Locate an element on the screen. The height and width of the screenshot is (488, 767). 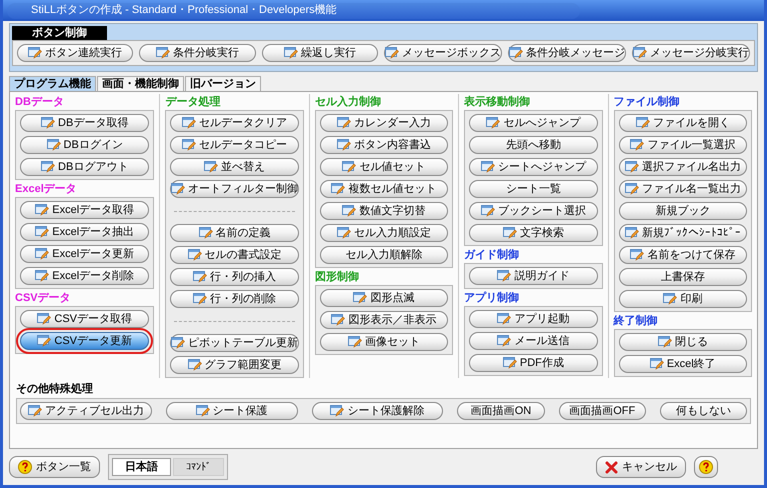
language-option: 日本語 is located at coordinates (141, 467).